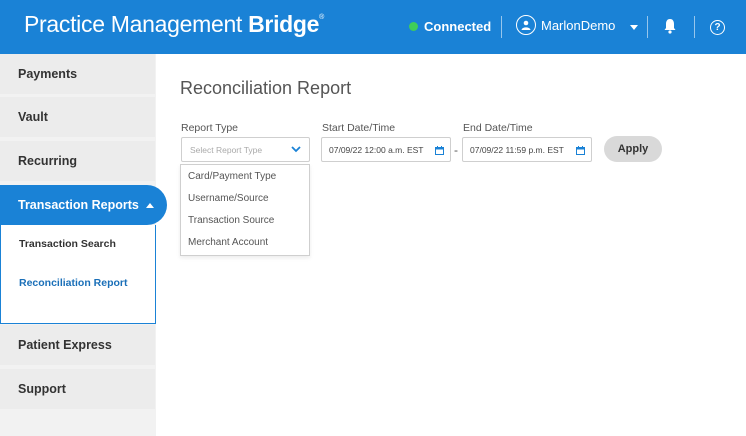 The image size is (746, 436). What do you see at coordinates (226, 149) in the screenshot?
I see `report-type-placeholder: Select Report Type` at bounding box center [226, 149].